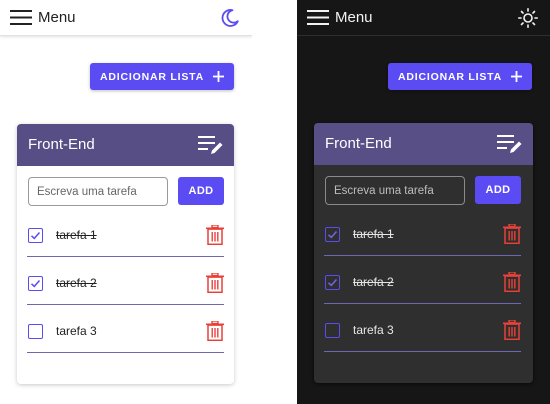 This screenshot has height=404, width=550. I want to click on moon-icon, so click(230, 18).